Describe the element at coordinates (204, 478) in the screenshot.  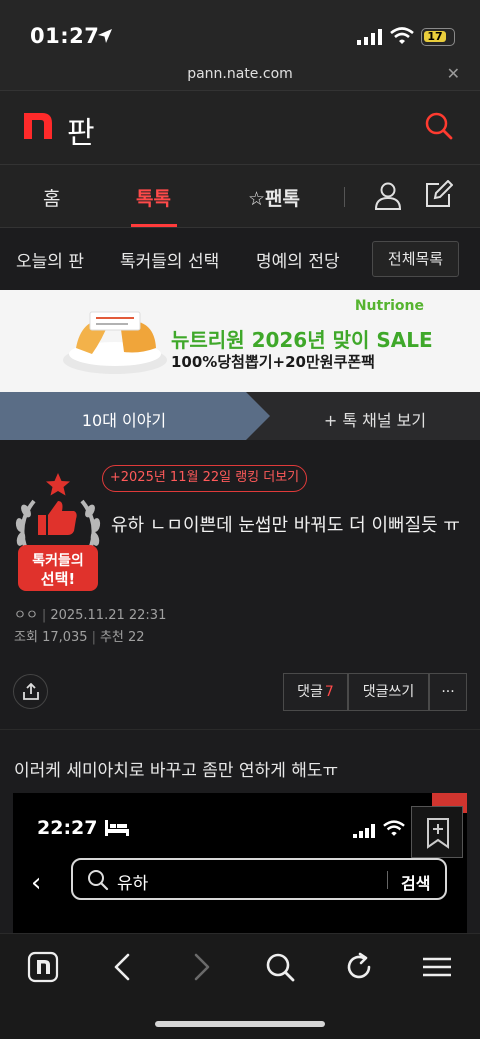
I see `ranking-more-link: +2025년 11월 22일 랭킹 더보기` at that location.